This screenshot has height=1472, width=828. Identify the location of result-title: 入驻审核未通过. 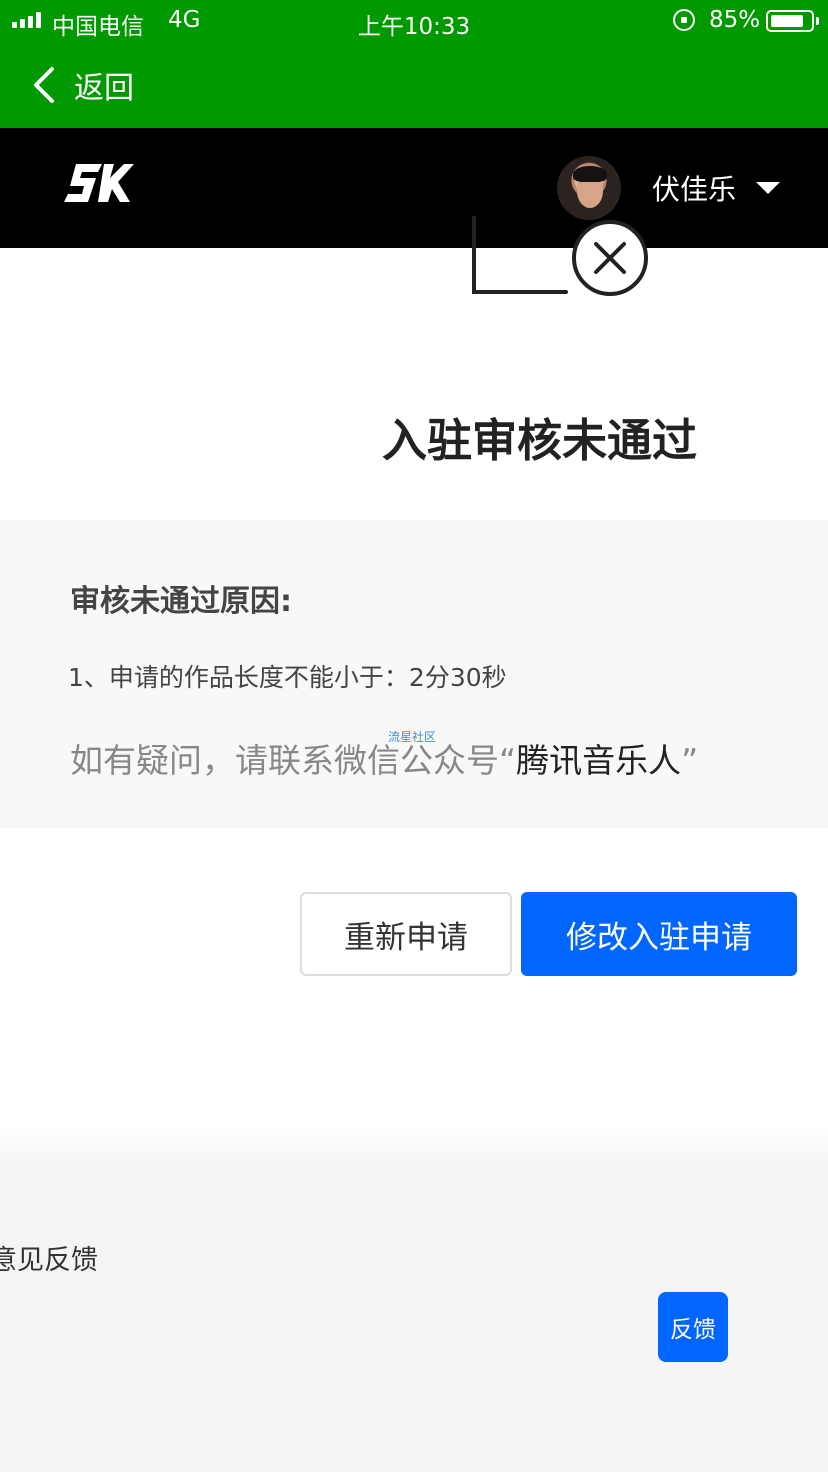
(540, 440).